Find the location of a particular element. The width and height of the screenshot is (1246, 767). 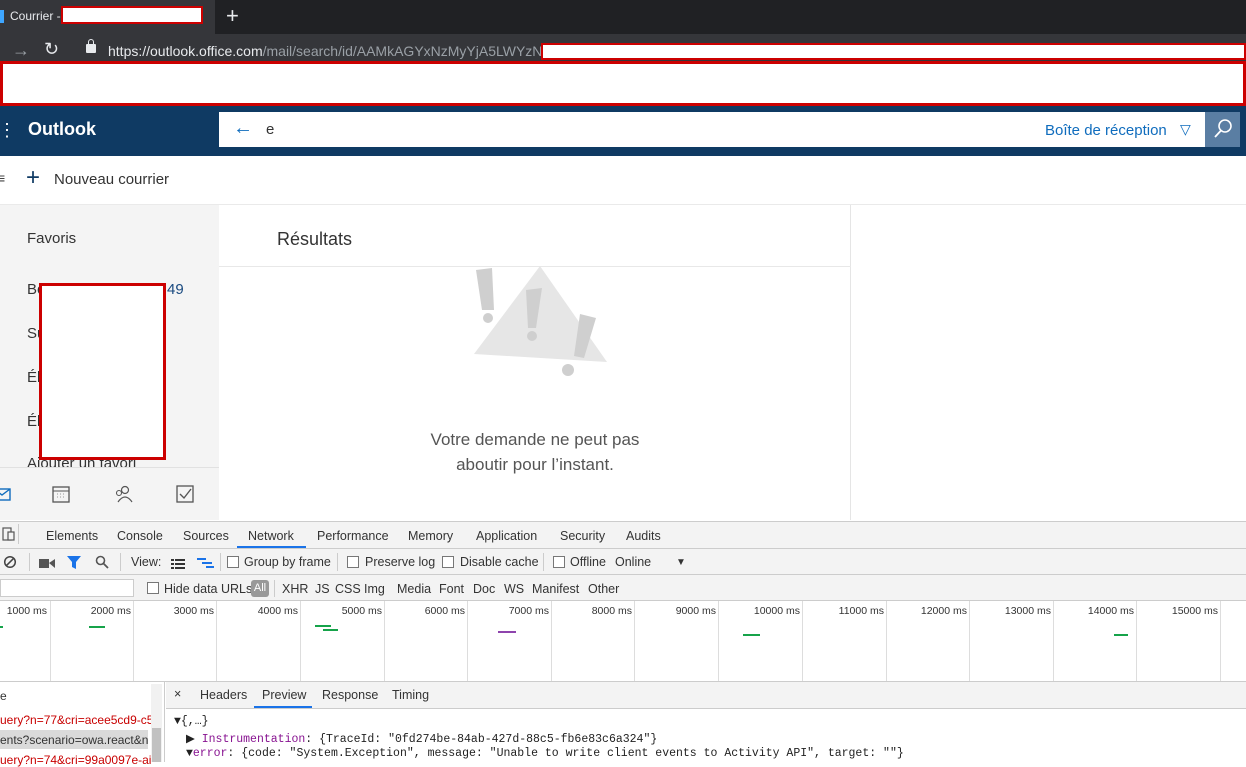

results-title: Résultats is located at coordinates (315, 239).